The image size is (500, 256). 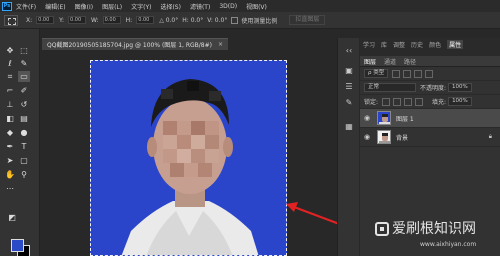 I want to click on foreground-color-swatch, so click(x=17, y=245).